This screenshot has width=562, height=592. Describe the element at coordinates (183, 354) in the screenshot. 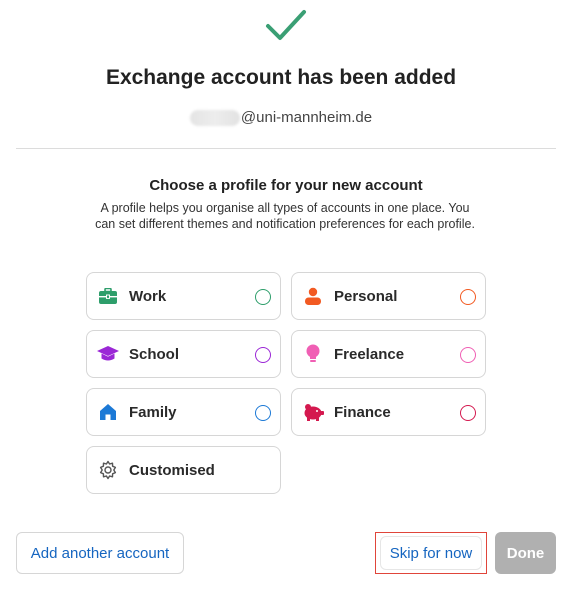

I see `profile-option-school: School` at that location.